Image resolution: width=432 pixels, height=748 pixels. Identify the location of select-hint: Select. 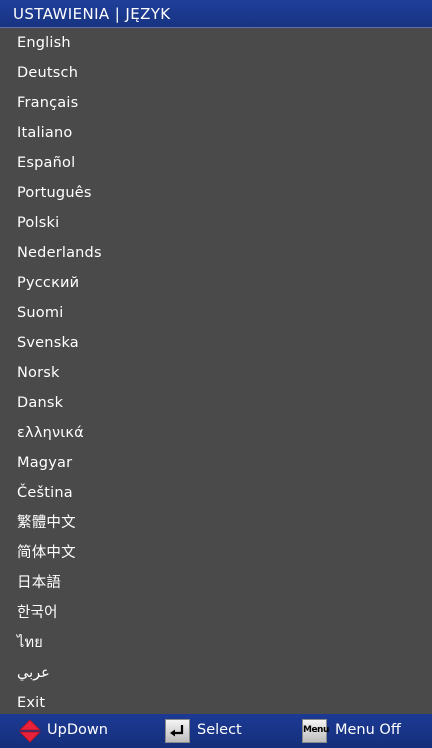
(227, 731).